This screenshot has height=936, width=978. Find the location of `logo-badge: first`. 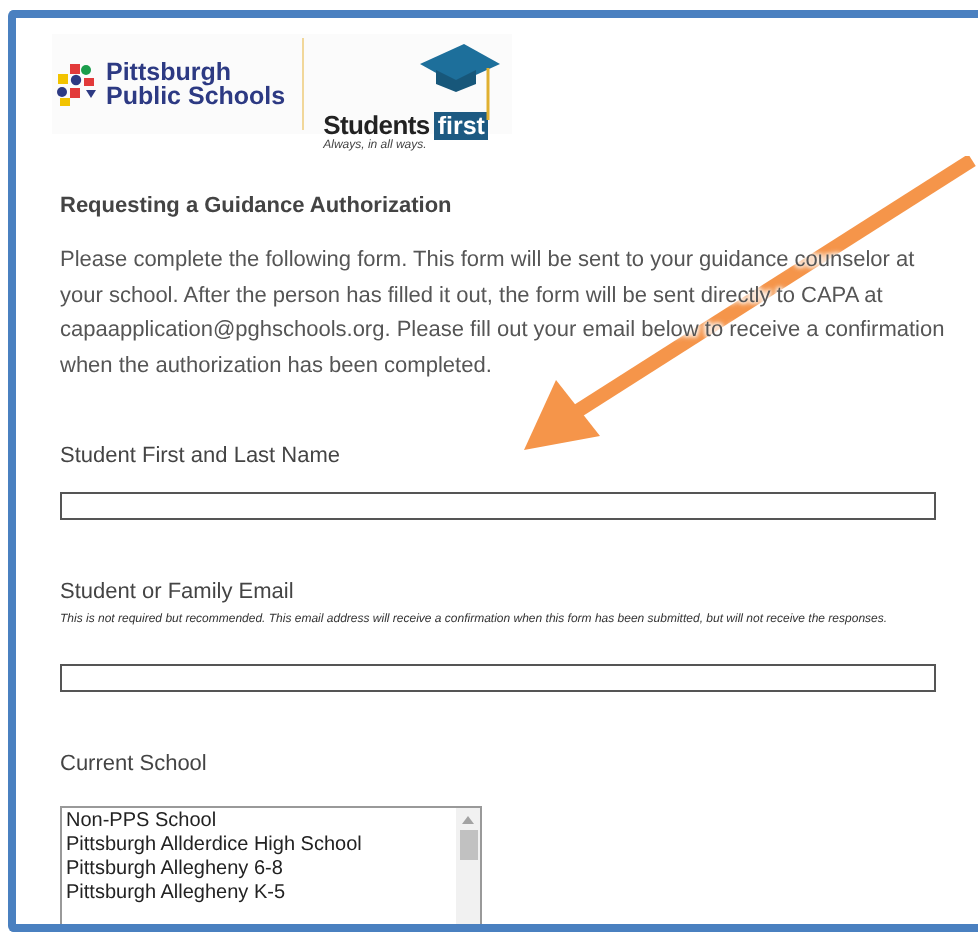

logo-badge: first is located at coordinates (461, 126).